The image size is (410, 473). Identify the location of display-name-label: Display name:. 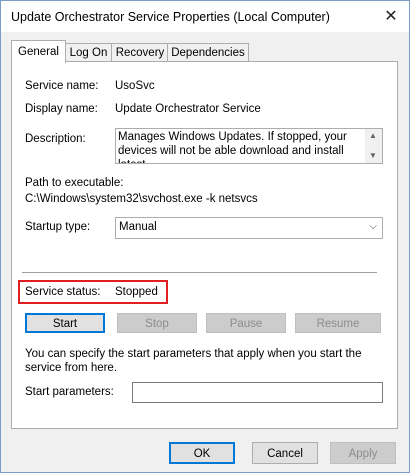
(61, 109).